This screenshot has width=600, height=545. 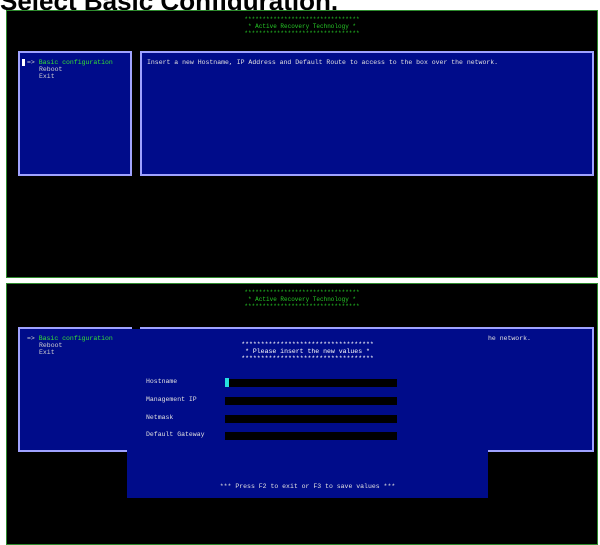 What do you see at coordinates (160, 417) in the screenshot?
I see `netmask-label: Netmask` at bounding box center [160, 417].